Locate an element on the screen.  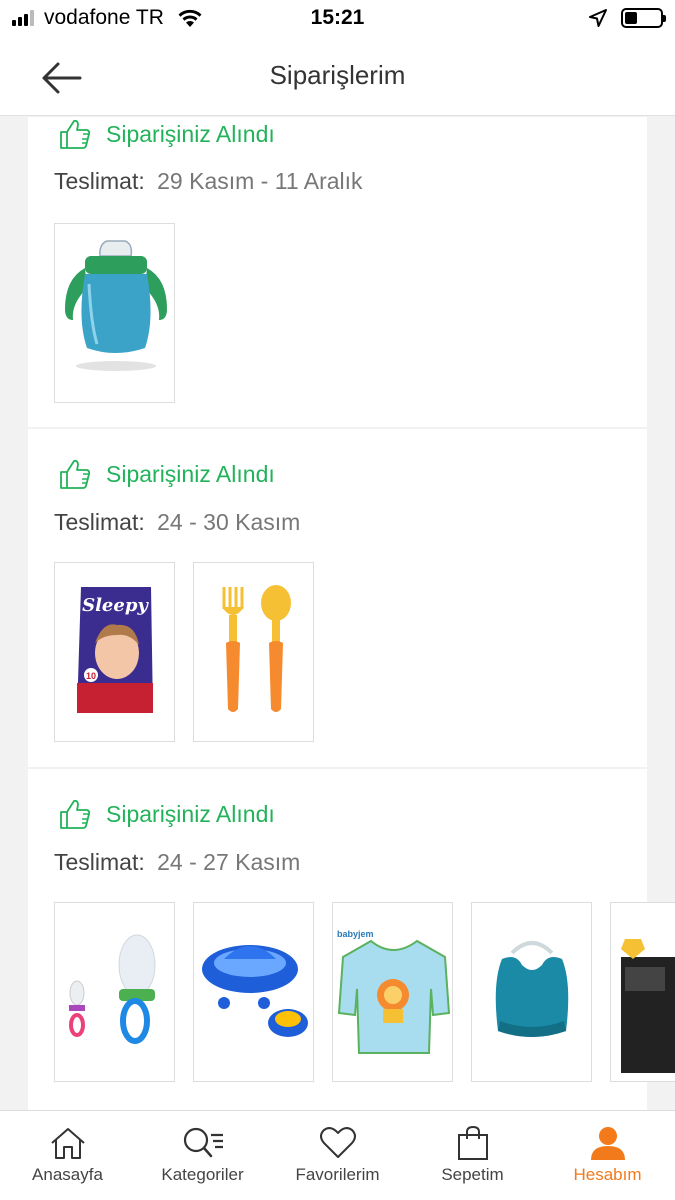
product-thumbnail-partial is located at coordinates (642, 992).